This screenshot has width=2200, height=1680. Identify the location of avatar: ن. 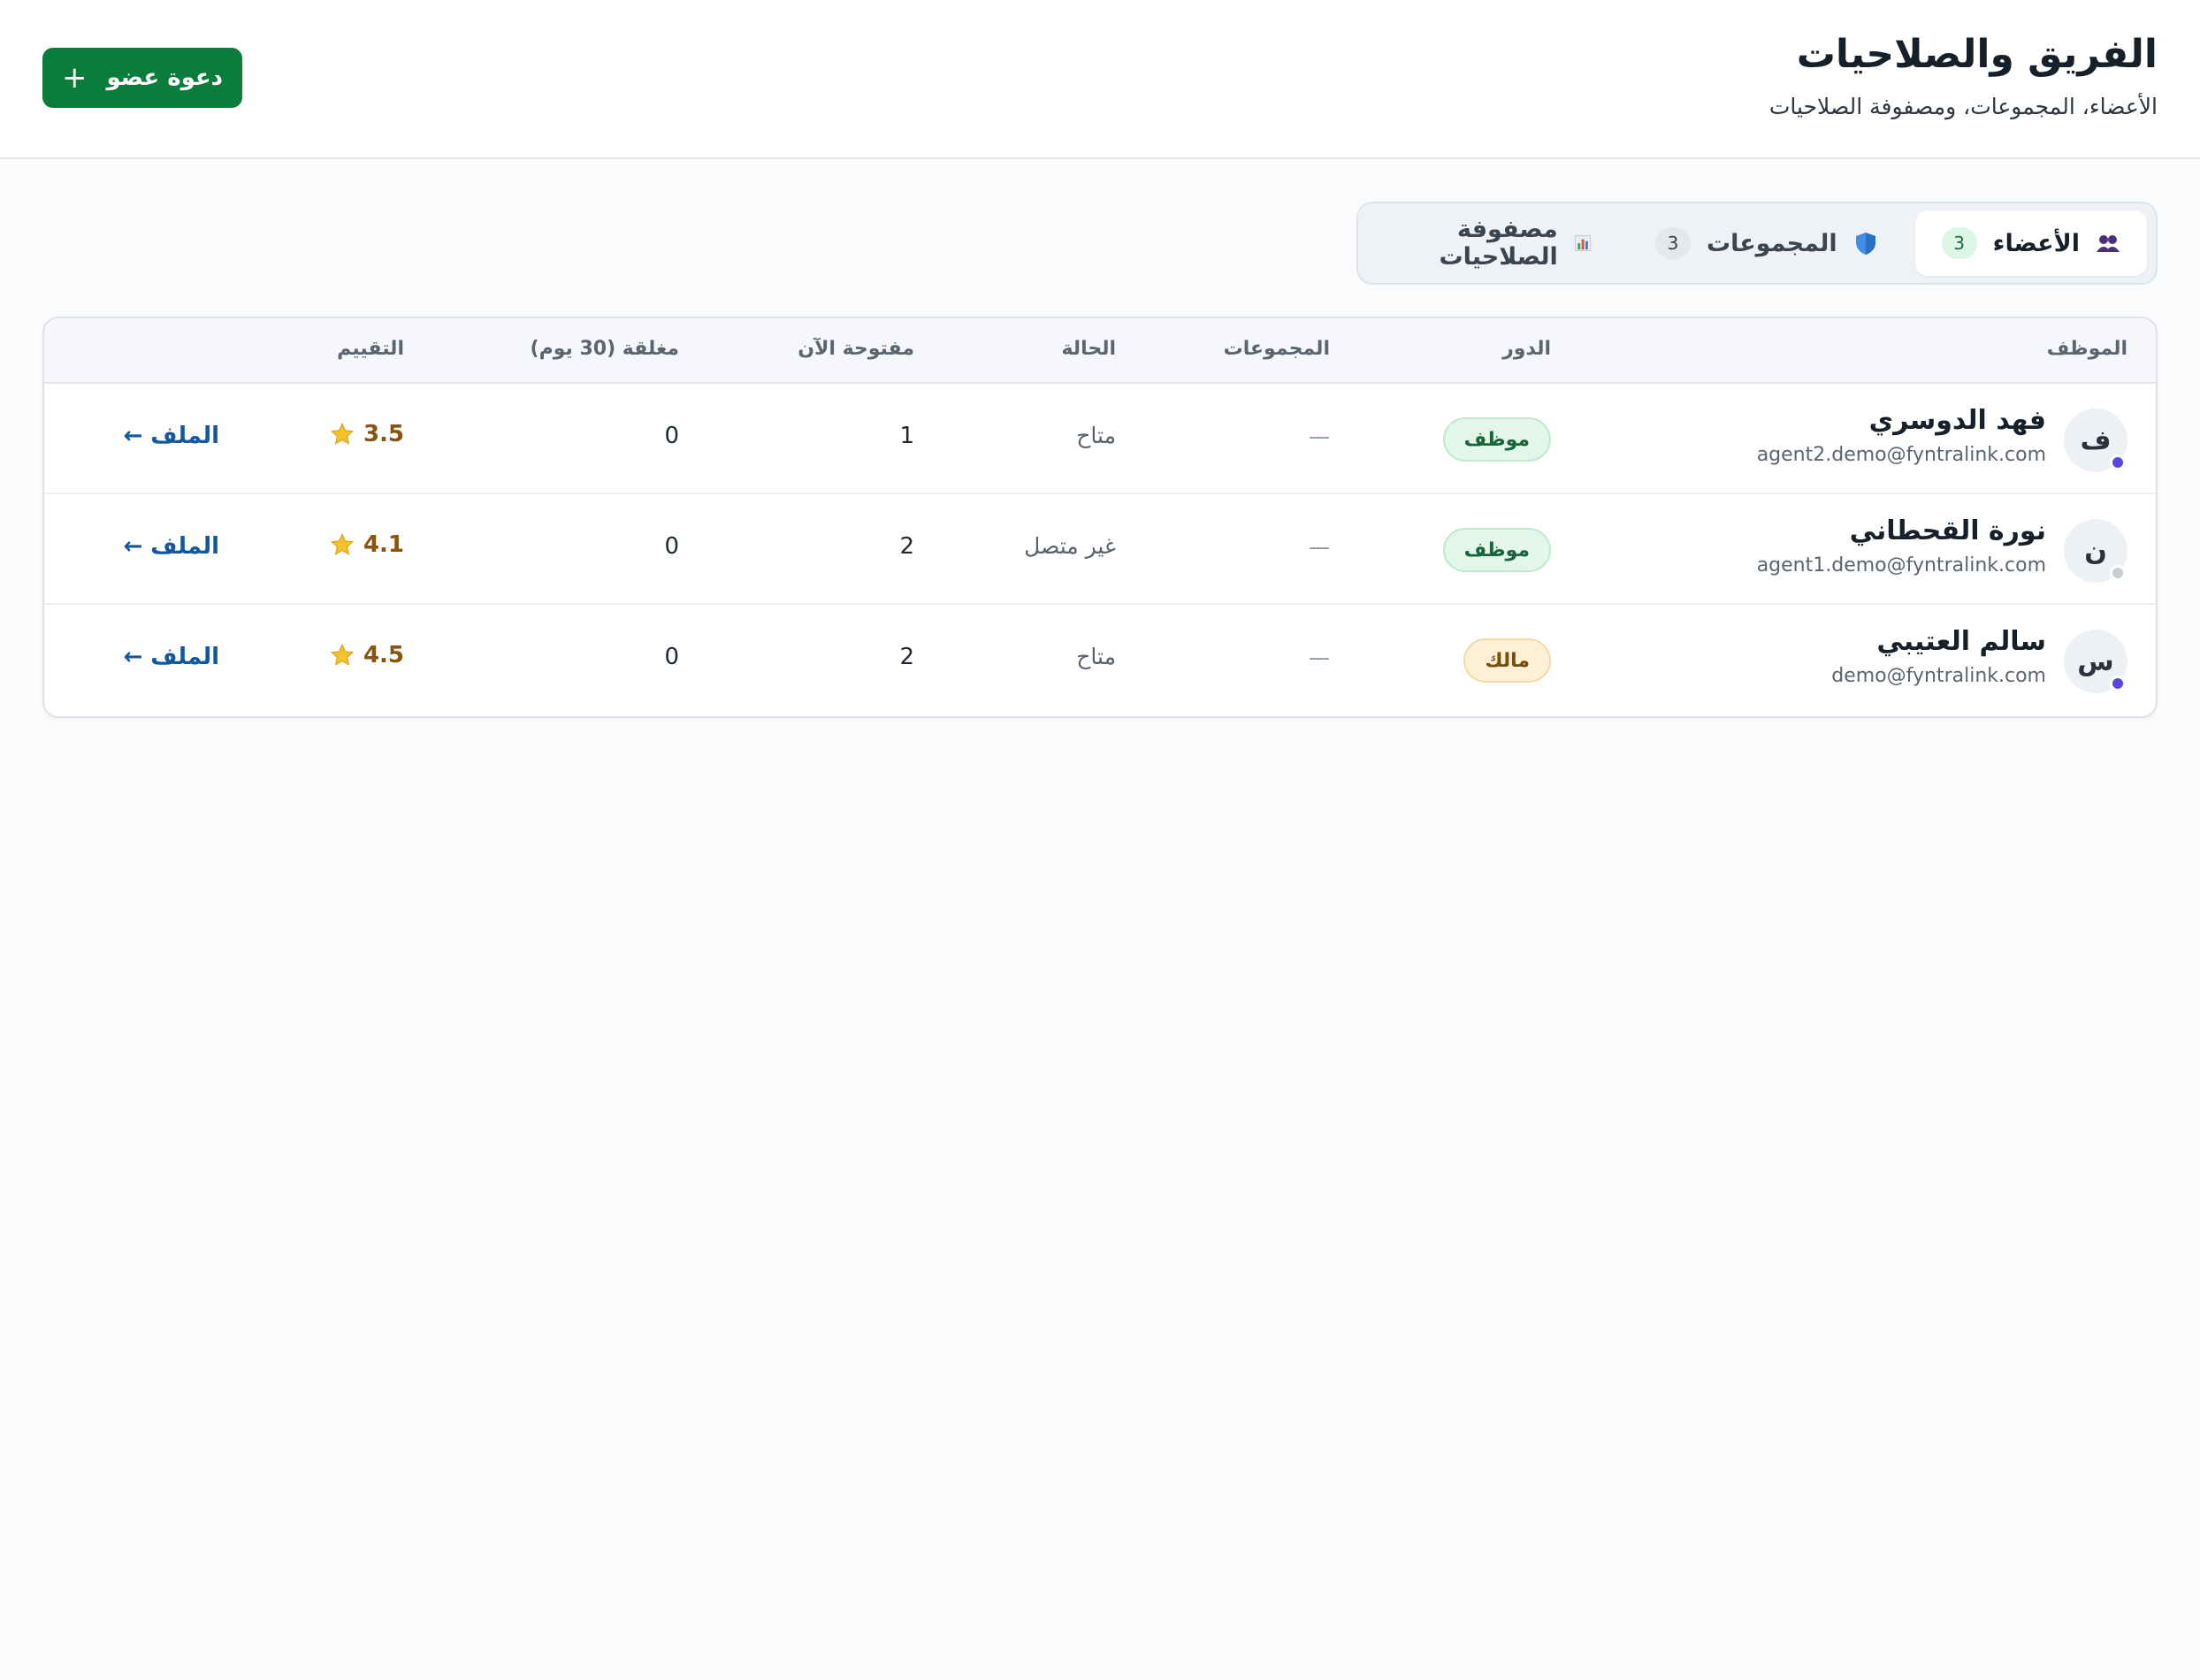
(2095, 551).